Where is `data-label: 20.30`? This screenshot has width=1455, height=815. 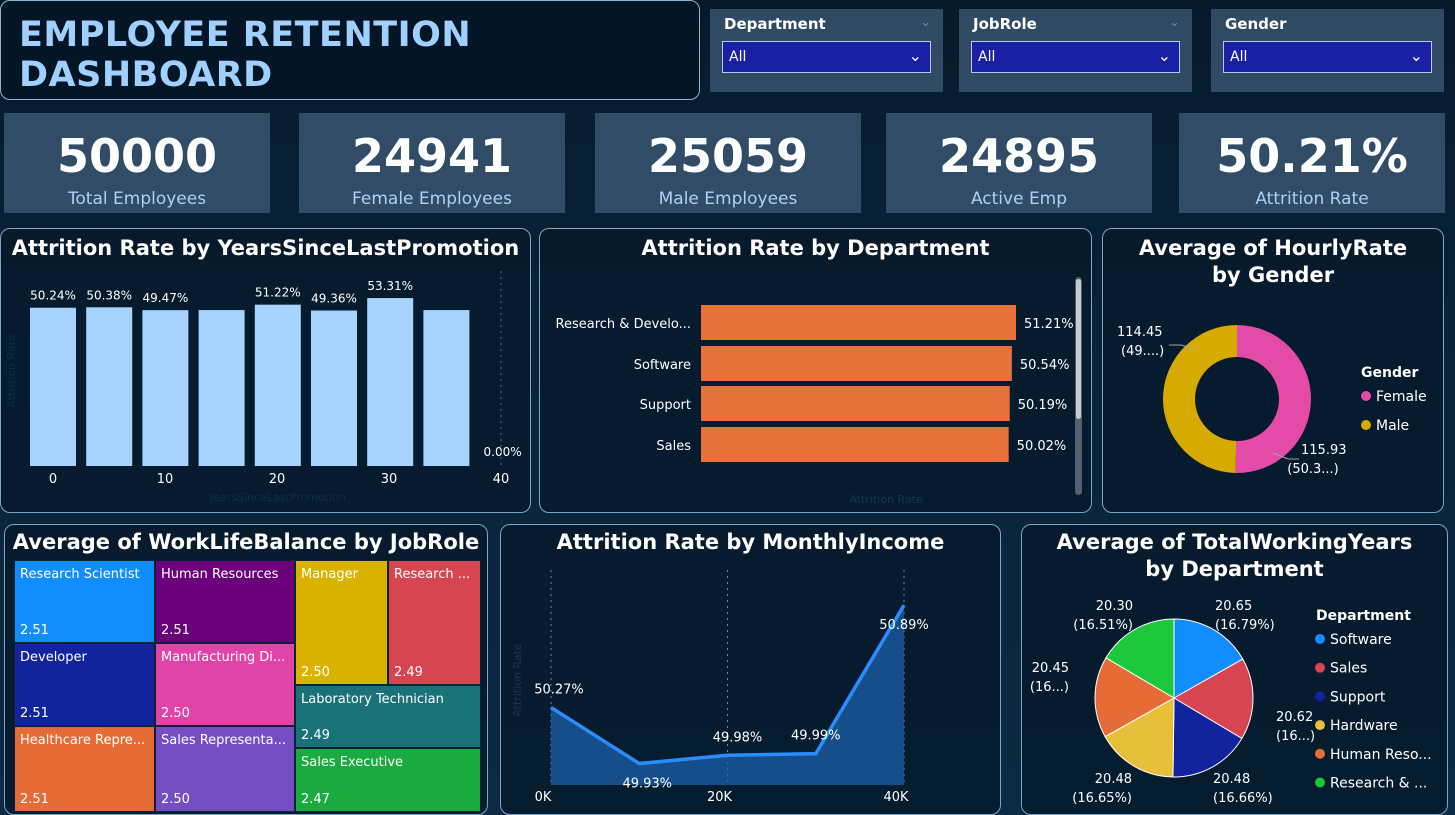
data-label: 20.30 is located at coordinates (1114, 606).